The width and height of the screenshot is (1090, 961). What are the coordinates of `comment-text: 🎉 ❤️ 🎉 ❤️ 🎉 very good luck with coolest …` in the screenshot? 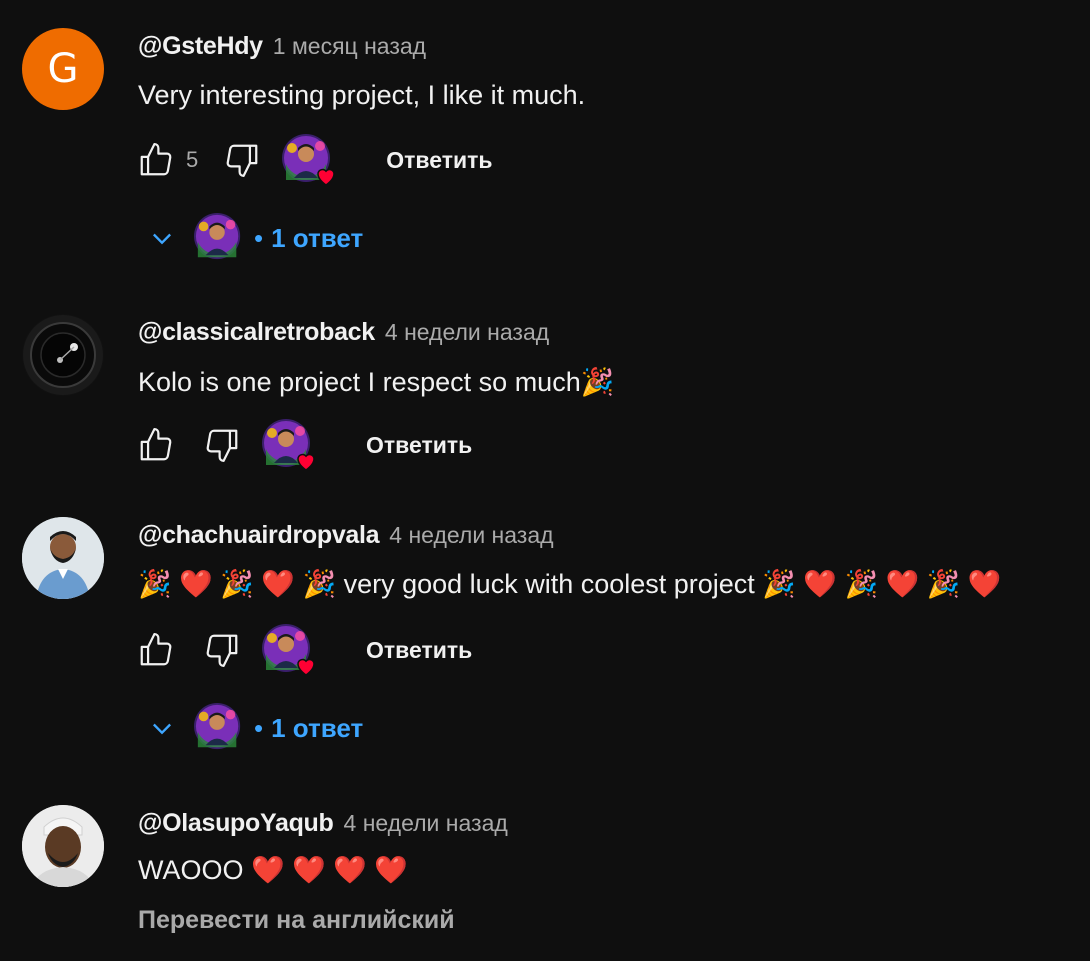 It's located at (570, 584).